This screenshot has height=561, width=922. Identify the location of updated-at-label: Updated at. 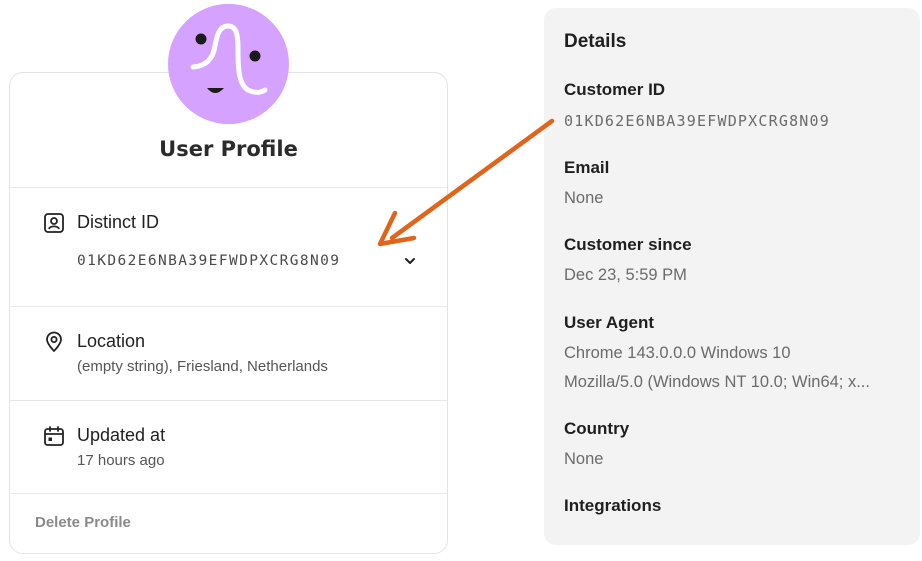
(121, 435).